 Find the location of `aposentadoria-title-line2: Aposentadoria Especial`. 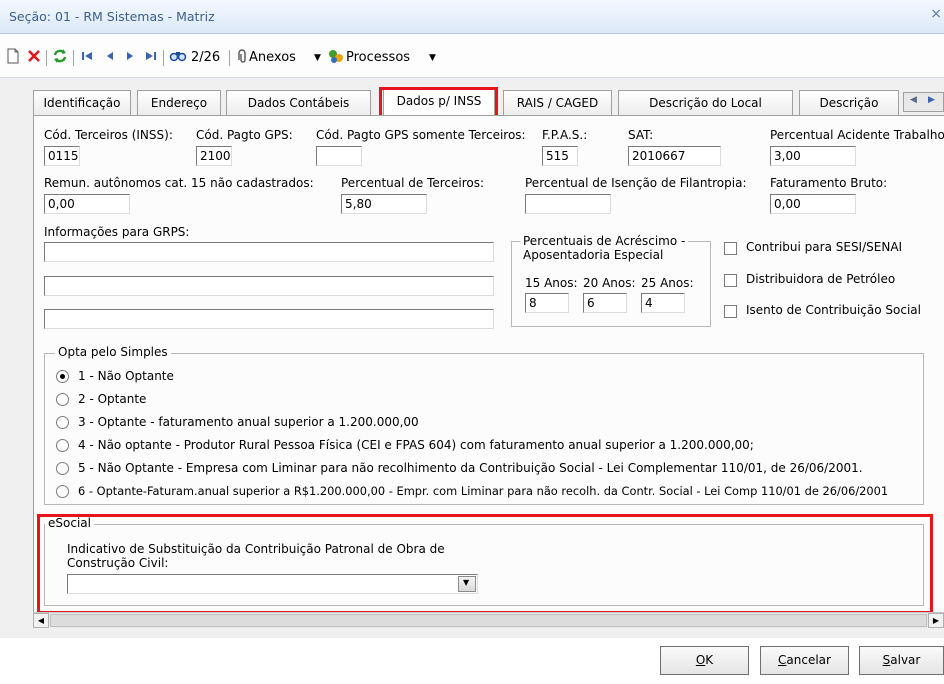

aposentadoria-title-line2: Aposentadoria Especial is located at coordinates (593, 255).